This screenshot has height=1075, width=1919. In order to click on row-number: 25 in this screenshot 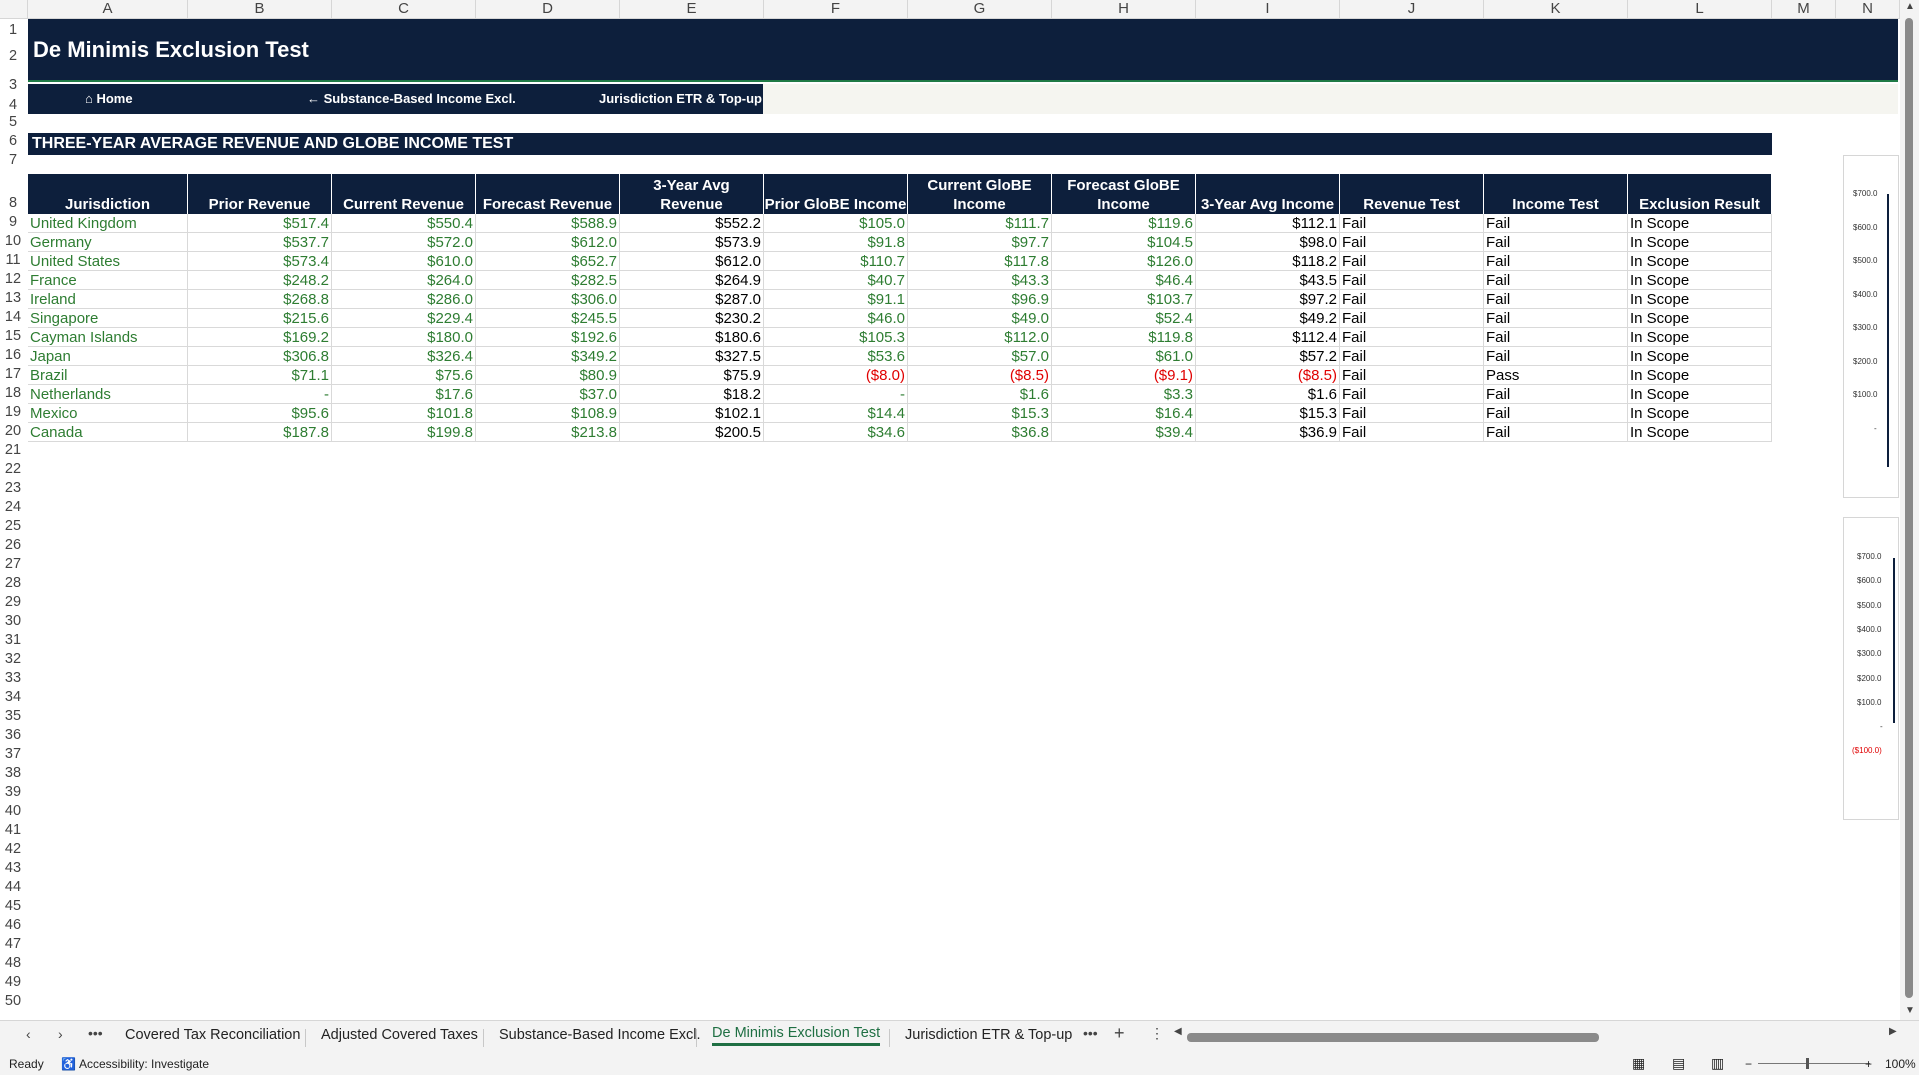, I will do `click(13, 526)`.